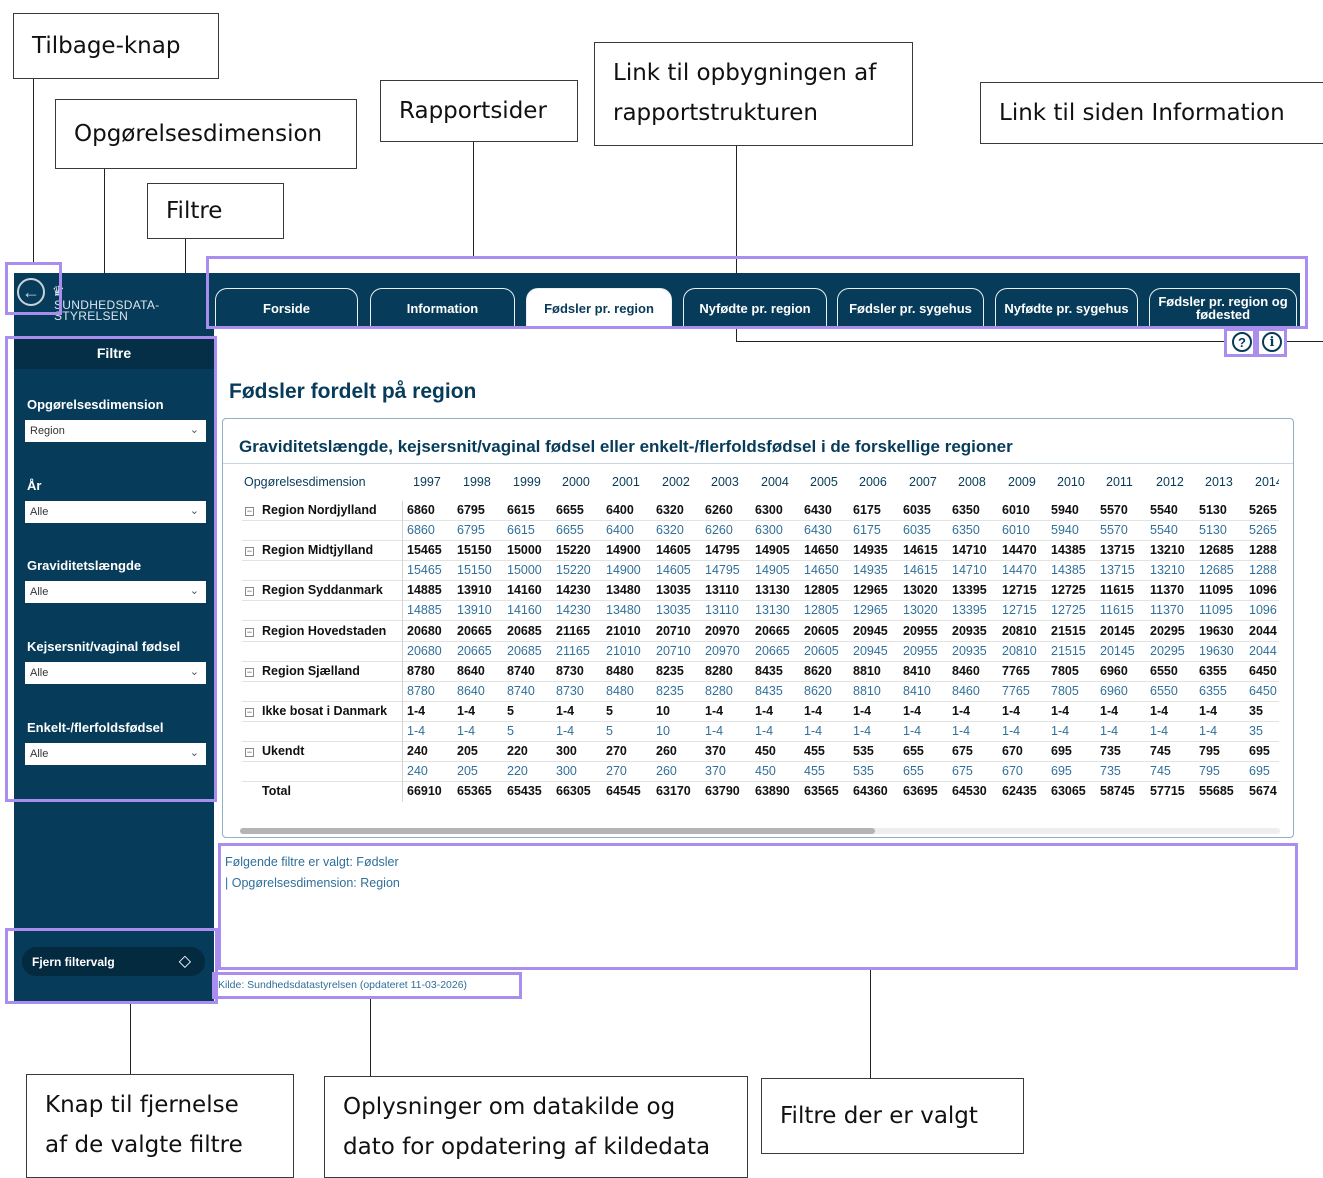 The image size is (1323, 1178). What do you see at coordinates (832, 482) in the screenshot?
I see `year-column-header: 2005` at bounding box center [832, 482].